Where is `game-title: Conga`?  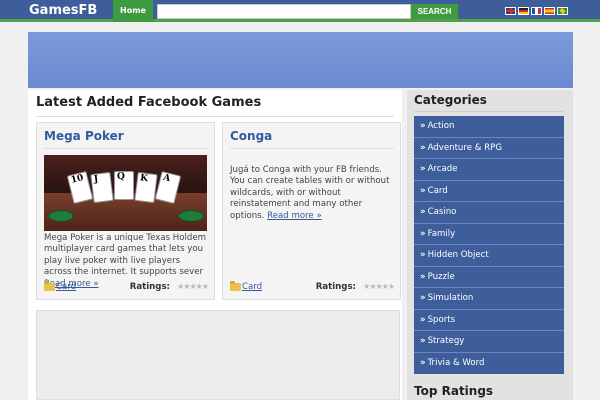
game-title: Conga is located at coordinates (251, 136).